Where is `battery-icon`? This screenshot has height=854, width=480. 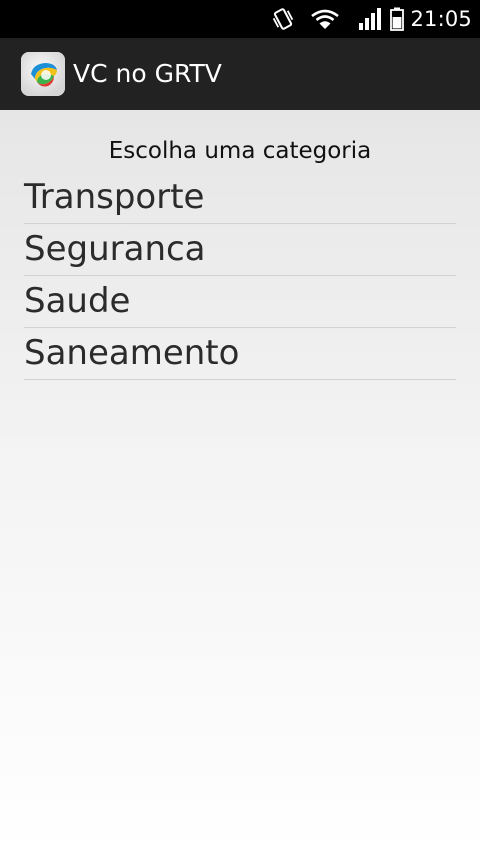 battery-icon is located at coordinates (397, 19).